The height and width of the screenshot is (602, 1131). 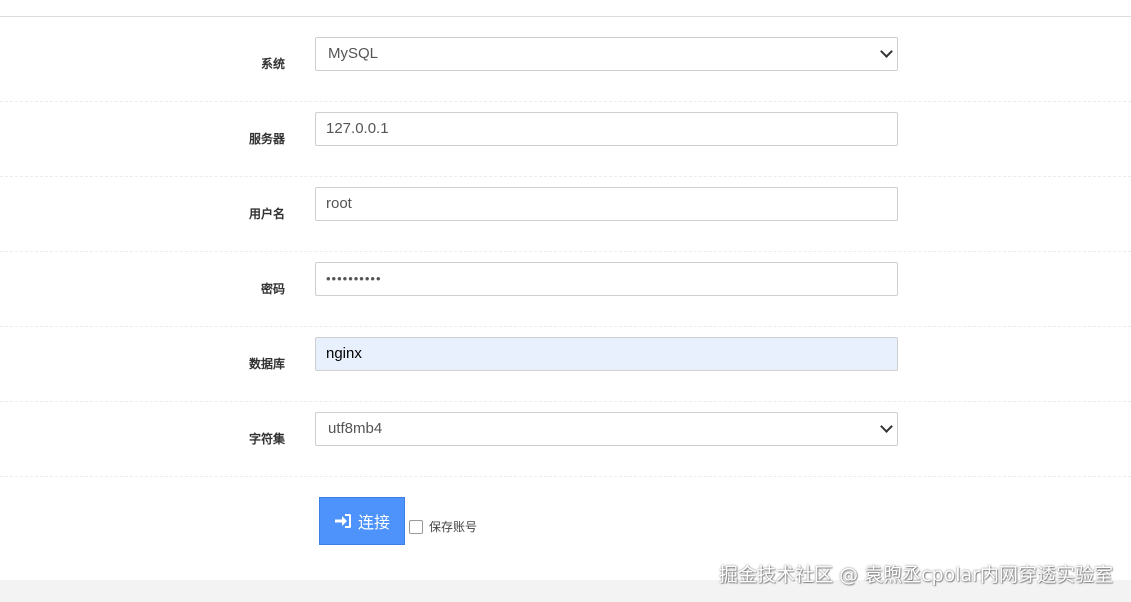 What do you see at coordinates (606, 129) in the screenshot?
I see `server-input: 127.0.0.1` at bounding box center [606, 129].